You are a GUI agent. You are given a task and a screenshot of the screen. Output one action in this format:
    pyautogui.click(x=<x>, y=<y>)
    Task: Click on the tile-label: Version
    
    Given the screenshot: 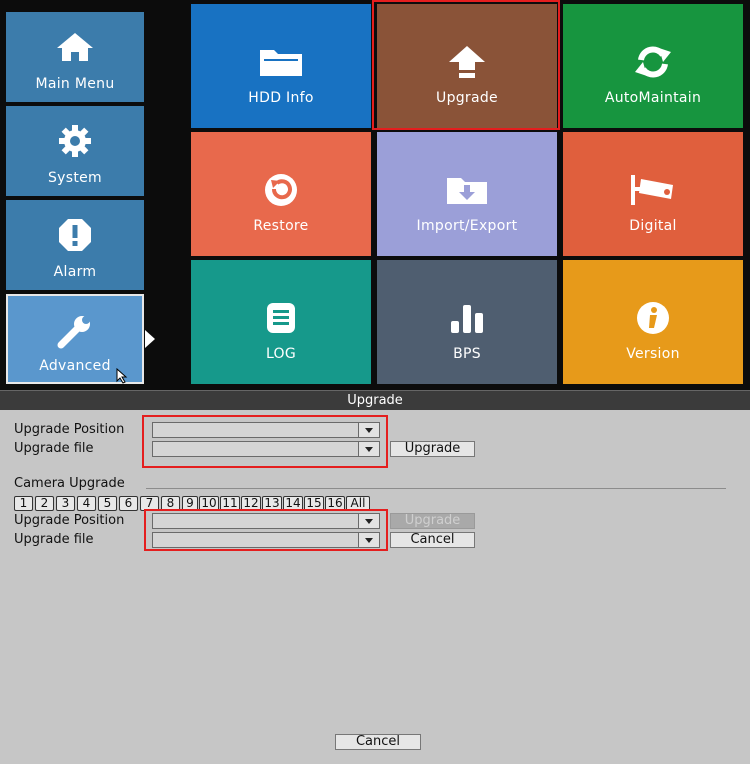 What is the action you would take?
    pyautogui.click(x=653, y=354)
    